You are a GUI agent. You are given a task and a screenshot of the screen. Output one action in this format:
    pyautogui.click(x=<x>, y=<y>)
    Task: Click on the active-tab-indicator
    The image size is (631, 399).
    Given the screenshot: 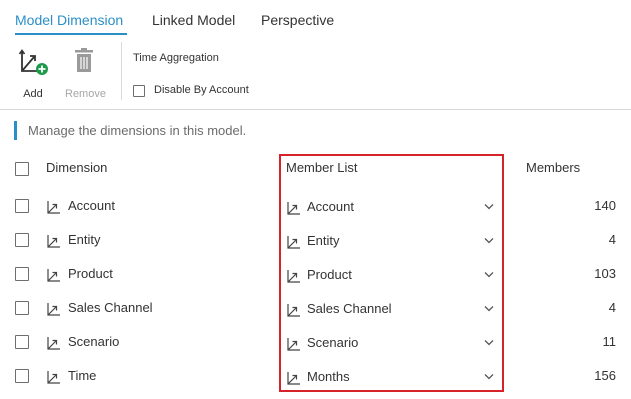 What is the action you would take?
    pyautogui.click(x=71, y=34)
    